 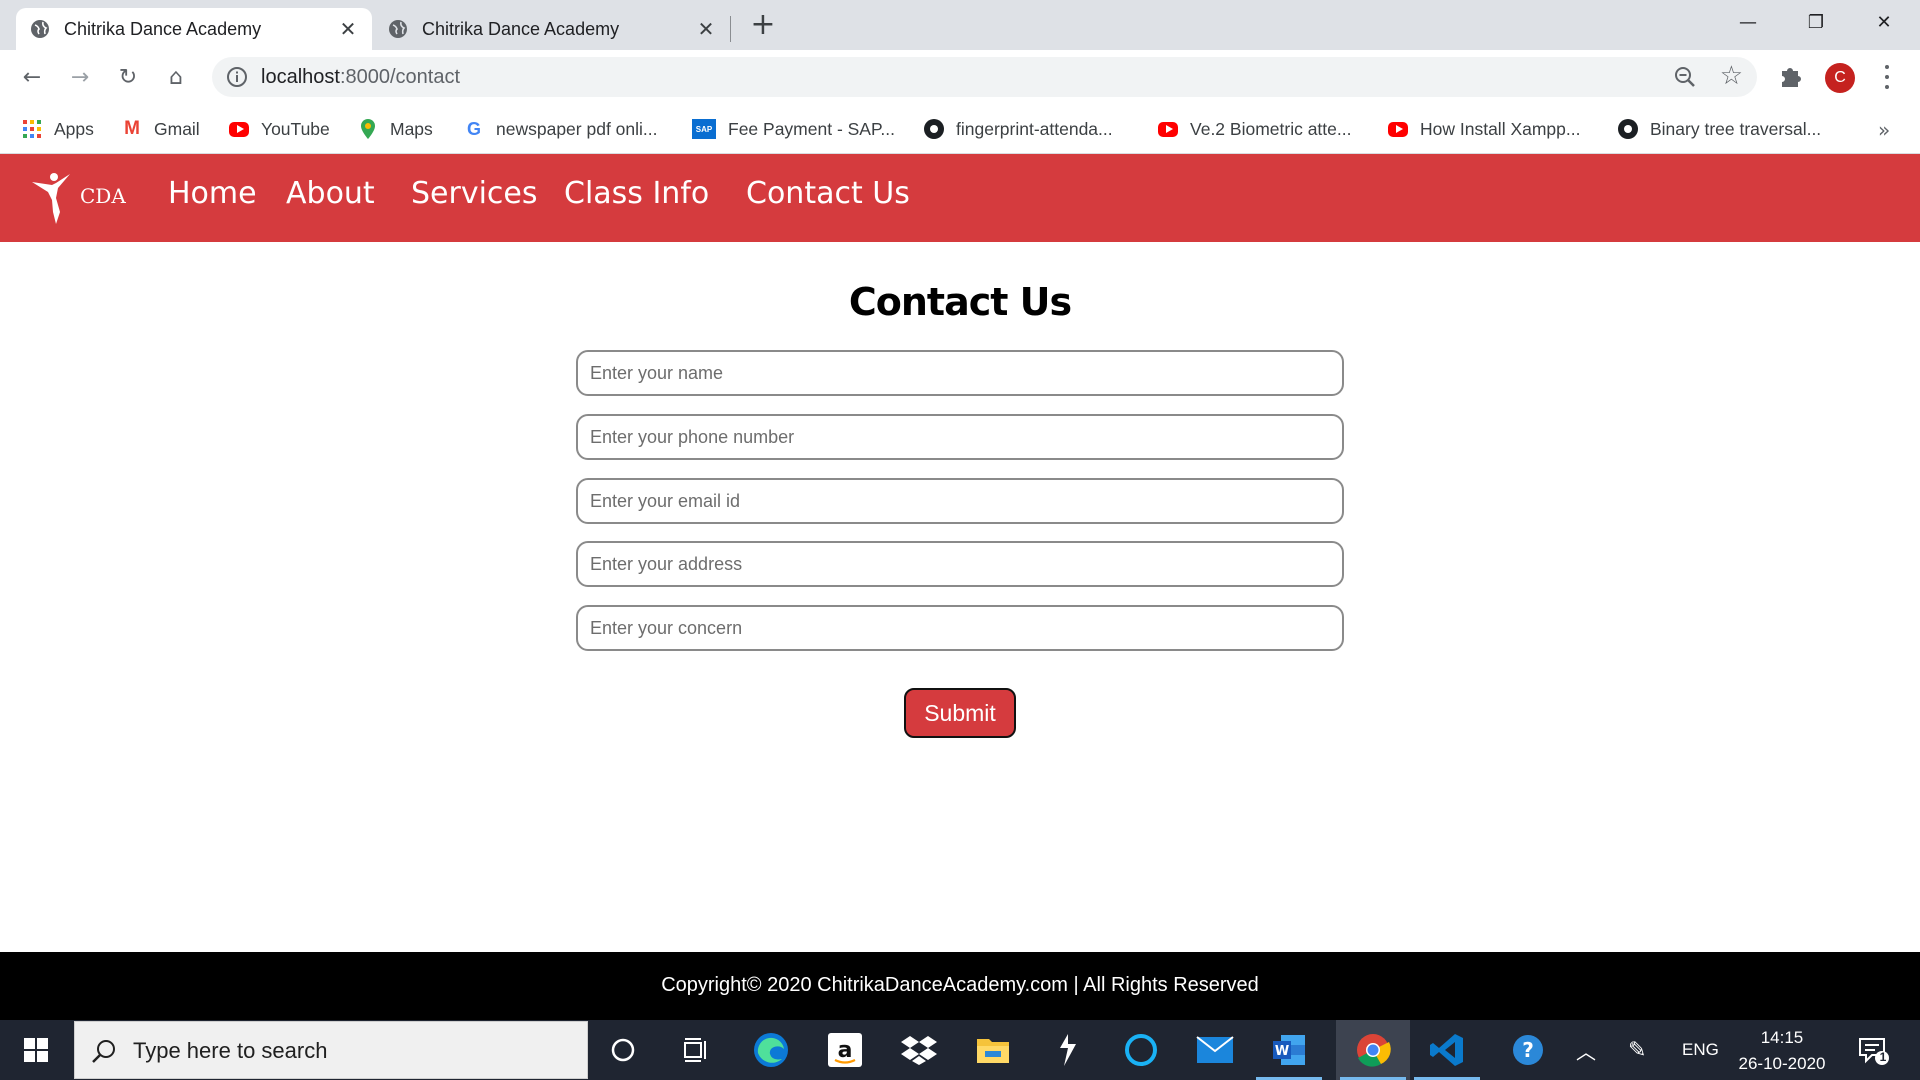 What do you see at coordinates (960, 628) in the screenshot?
I see `concern-input` at bounding box center [960, 628].